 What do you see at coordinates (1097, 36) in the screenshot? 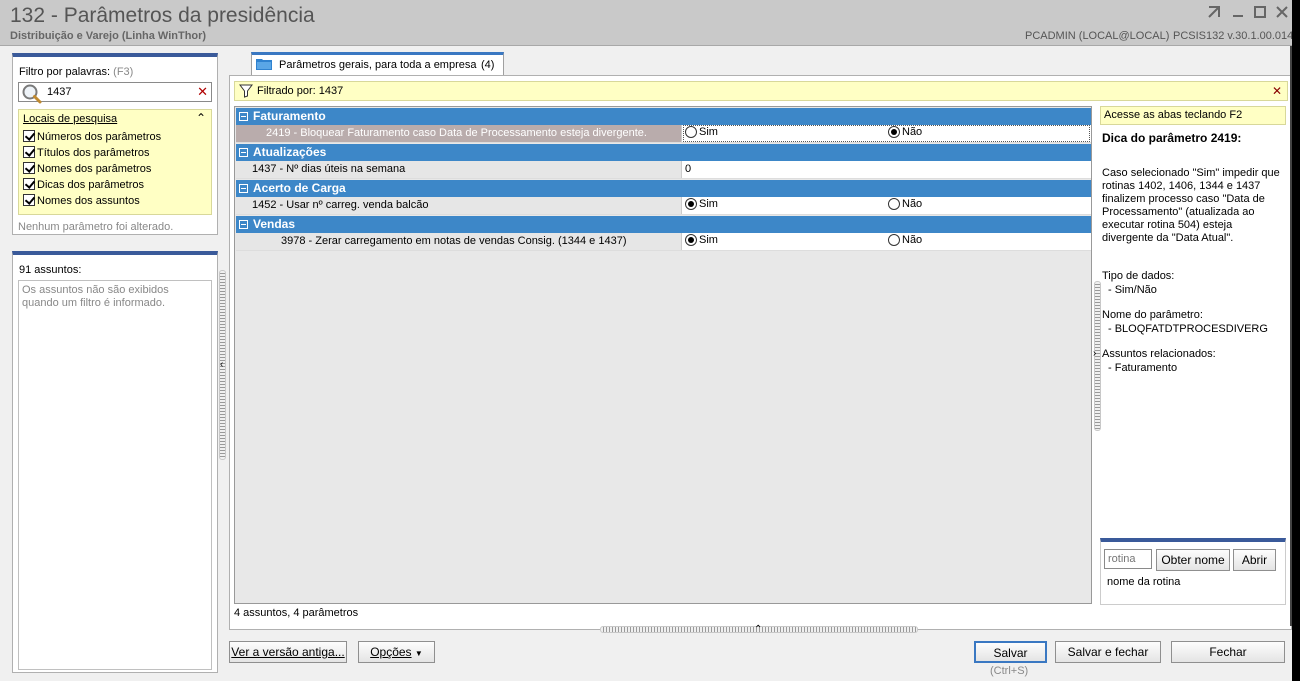
I see `user-info: PCADMIN (LOCAL@LOCAL)` at bounding box center [1097, 36].